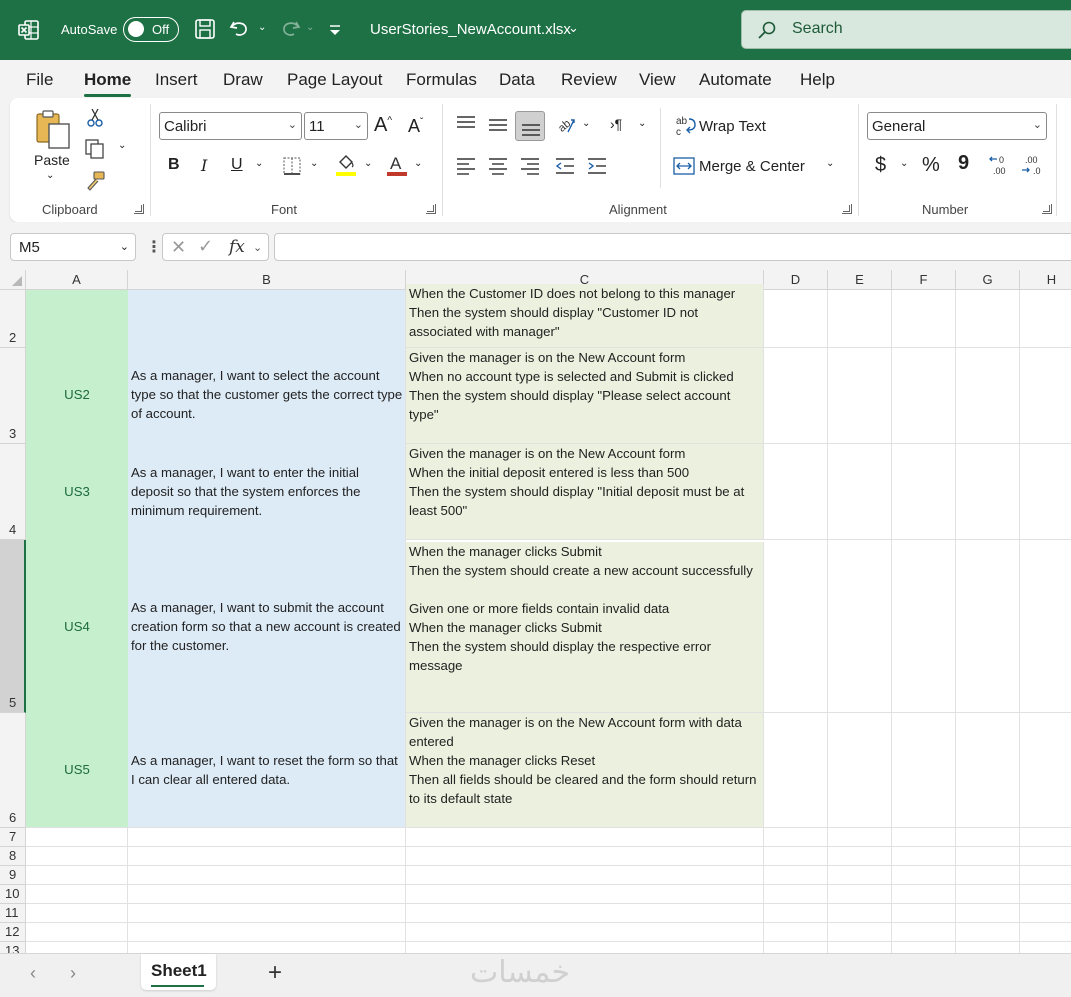 Image resolution: width=1071 pixels, height=997 pixels. Describe the element at coordinates (314, 163) in the screenshot. I see `borders-dropdown-icon: ⌄` at that location.